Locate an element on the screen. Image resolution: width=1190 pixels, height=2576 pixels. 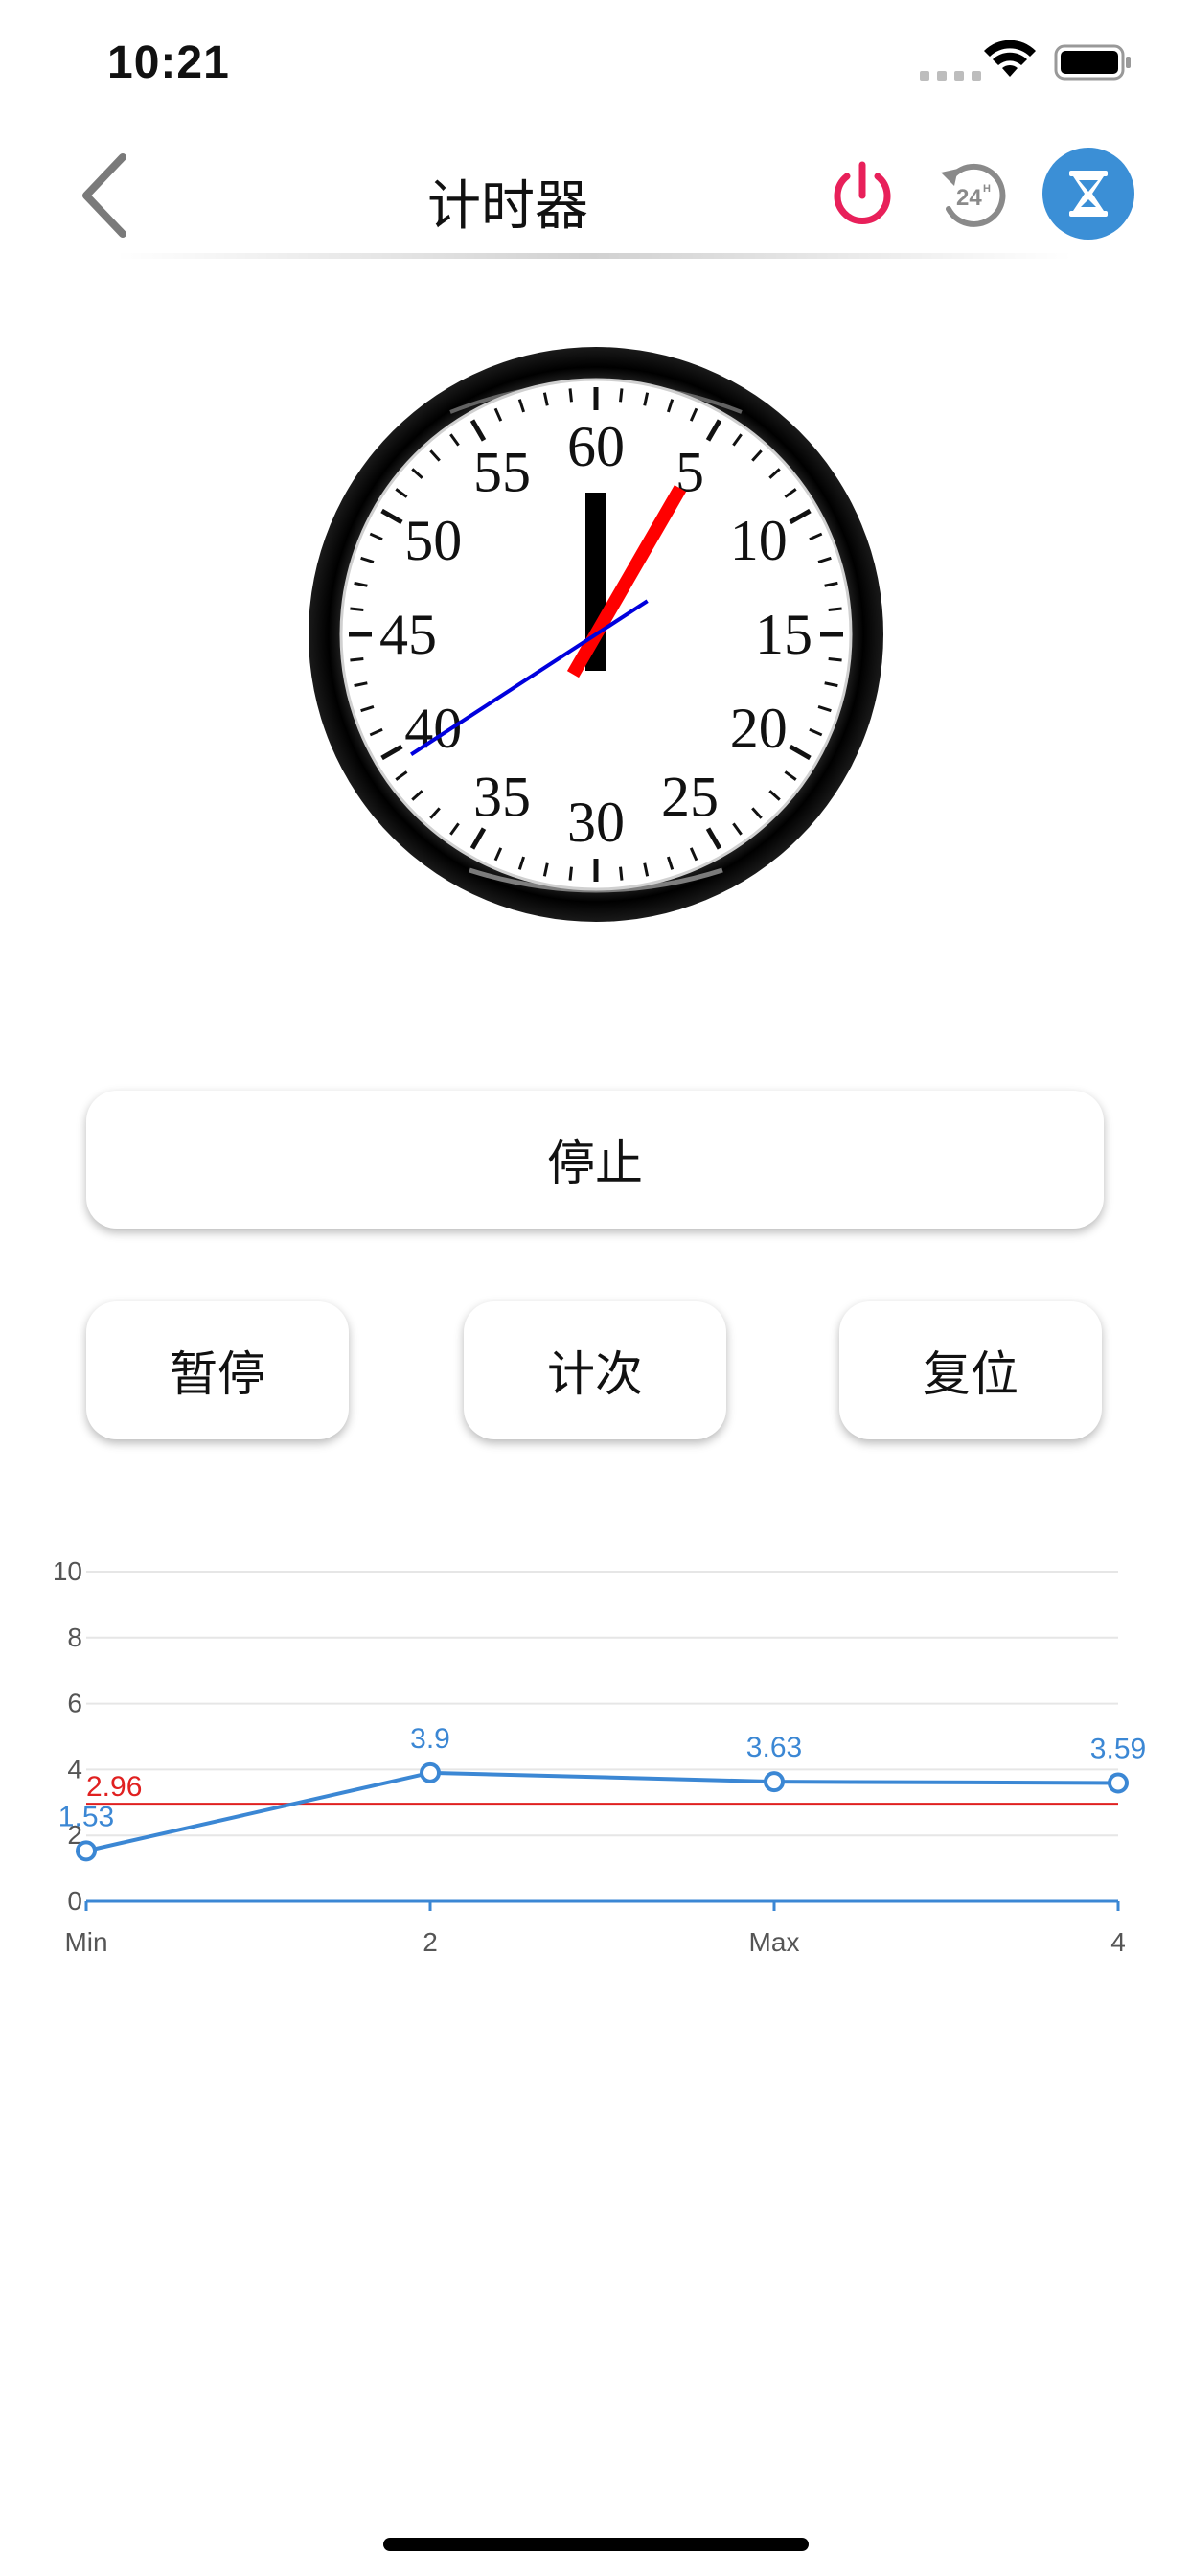
stop-button: 停止 is located at coordinates (595, 1160).